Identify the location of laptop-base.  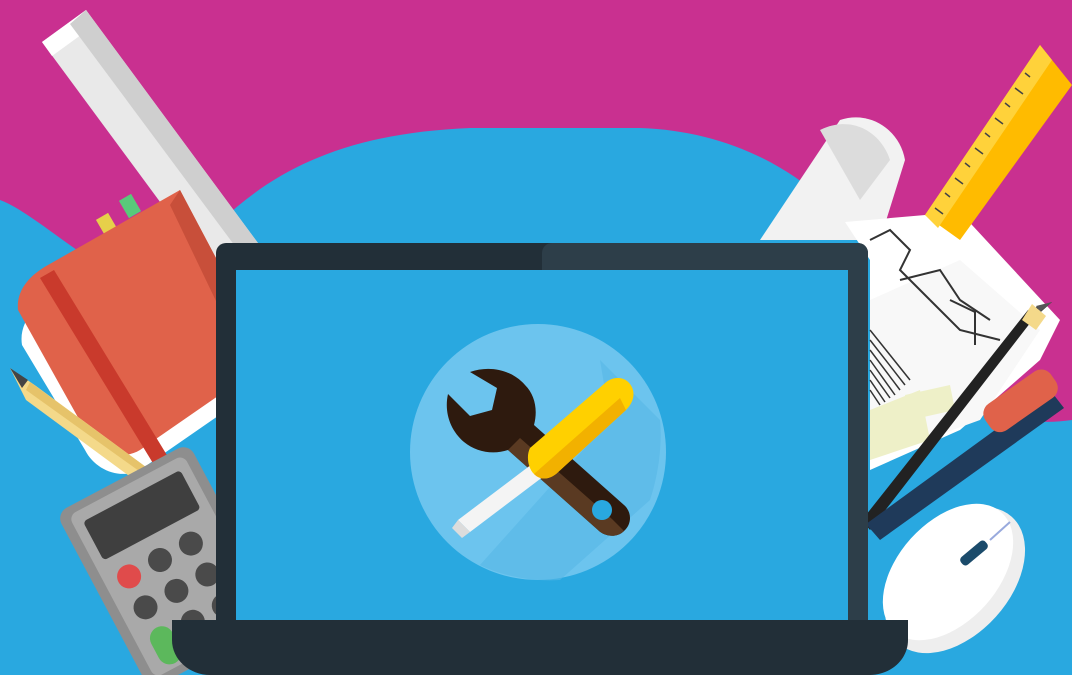
(540, 647).